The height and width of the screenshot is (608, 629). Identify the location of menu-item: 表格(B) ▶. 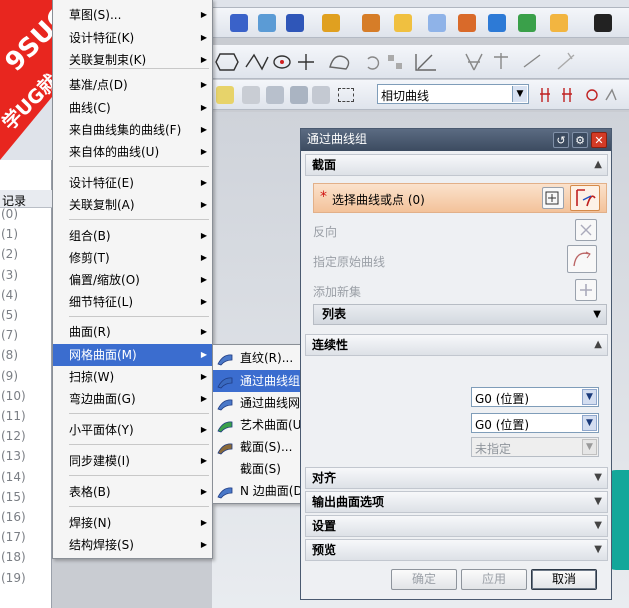
(132, 492).